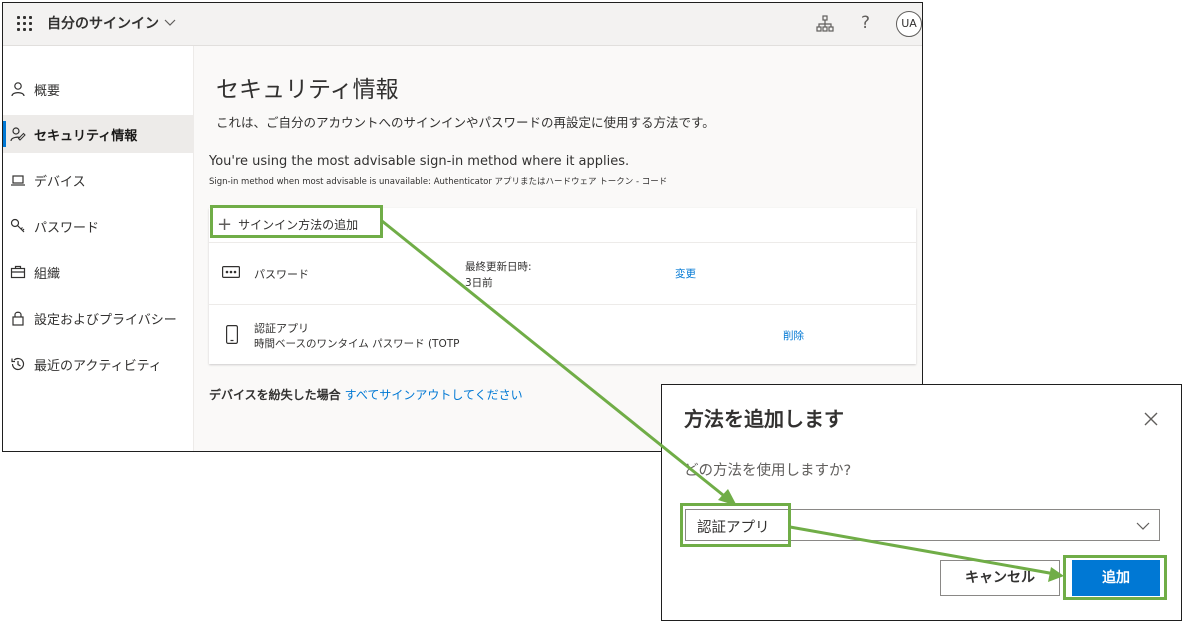 This screenshot has height=623, width=1184. I want to click on sidebar-item-label: 概要, so click(47, 91).